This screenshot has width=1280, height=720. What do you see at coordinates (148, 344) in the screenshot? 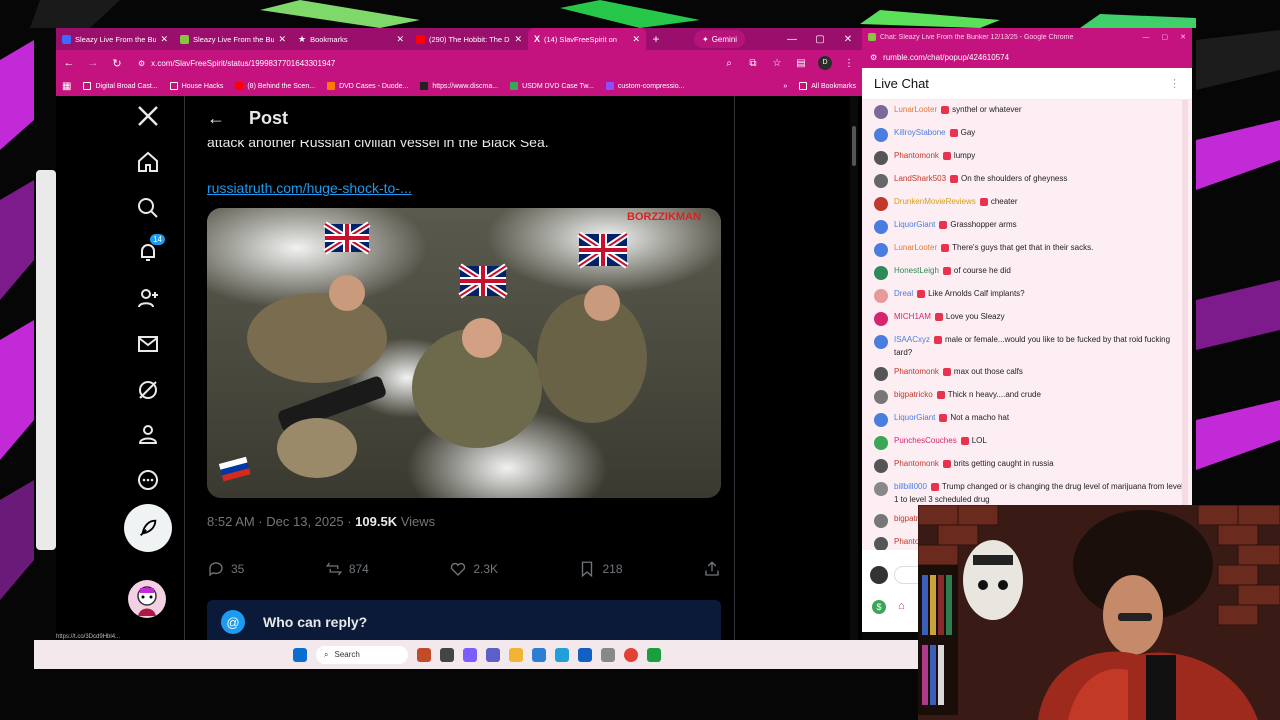
I see `messages-mail-icon` at bounding box center [148, 344].